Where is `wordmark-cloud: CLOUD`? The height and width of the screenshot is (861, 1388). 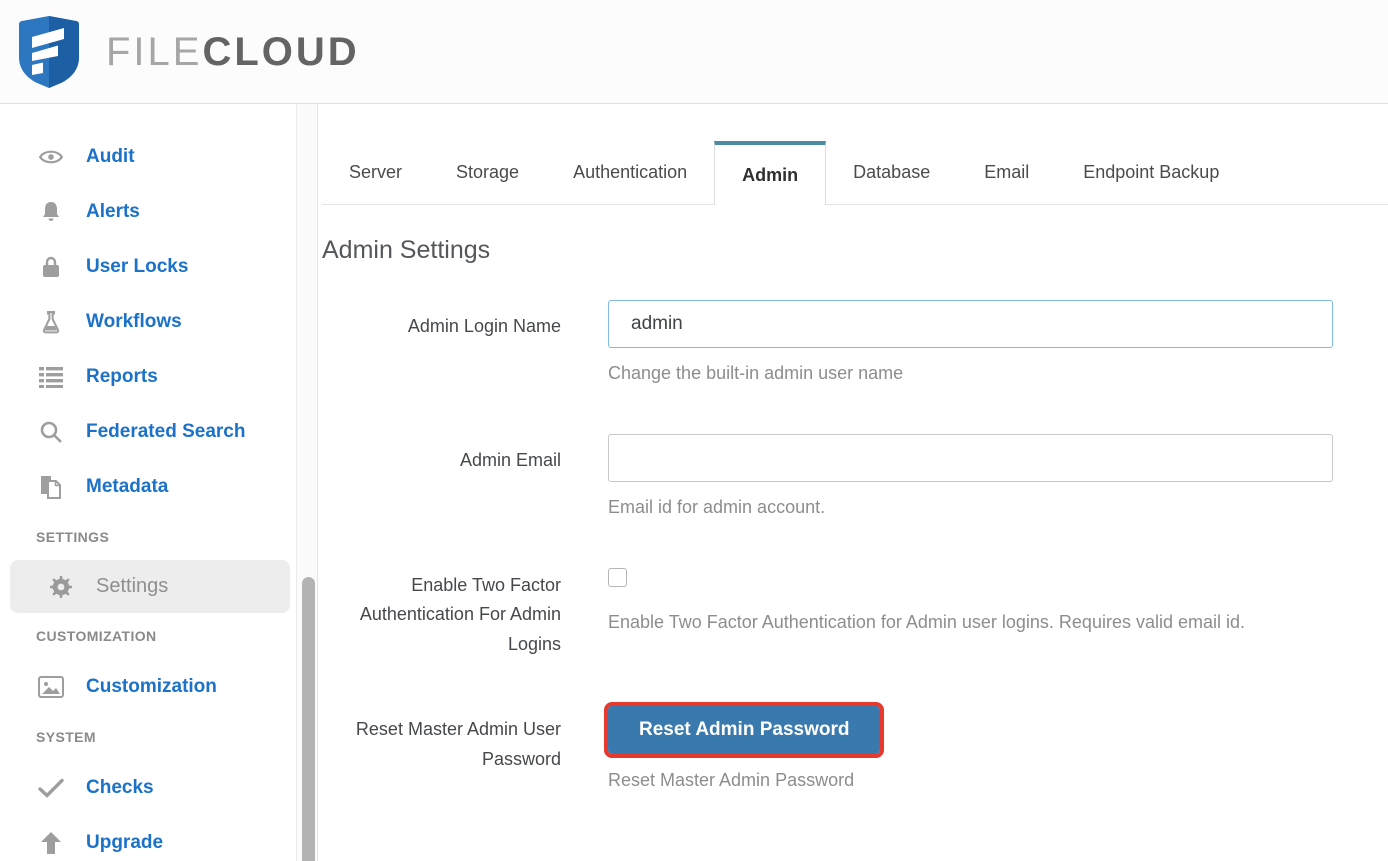
wordmark-cloud: CLOUD is located at coordinates (281, 51).